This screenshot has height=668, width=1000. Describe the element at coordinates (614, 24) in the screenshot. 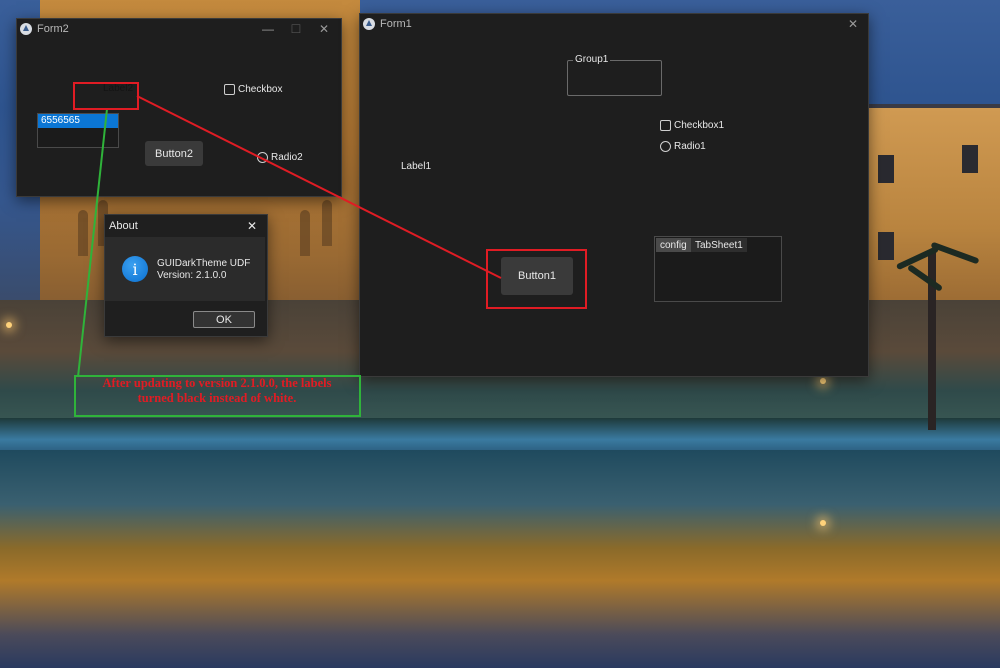

I see `form1-titlebar: Form1 ✕` at that location.